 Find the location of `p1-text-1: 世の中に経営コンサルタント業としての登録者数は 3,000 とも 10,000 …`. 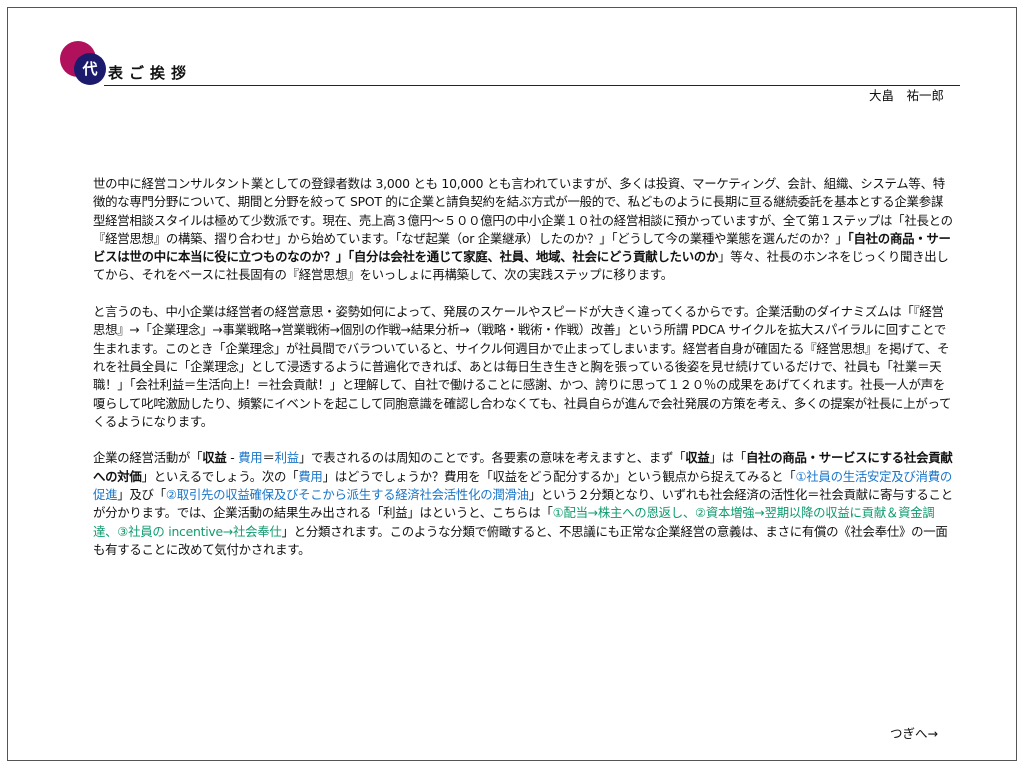

p1-text-1: 世の中に経営コンサルタント業としての登録者数は 3,000 とも 10,000 … is located at coordinates (523, 211).